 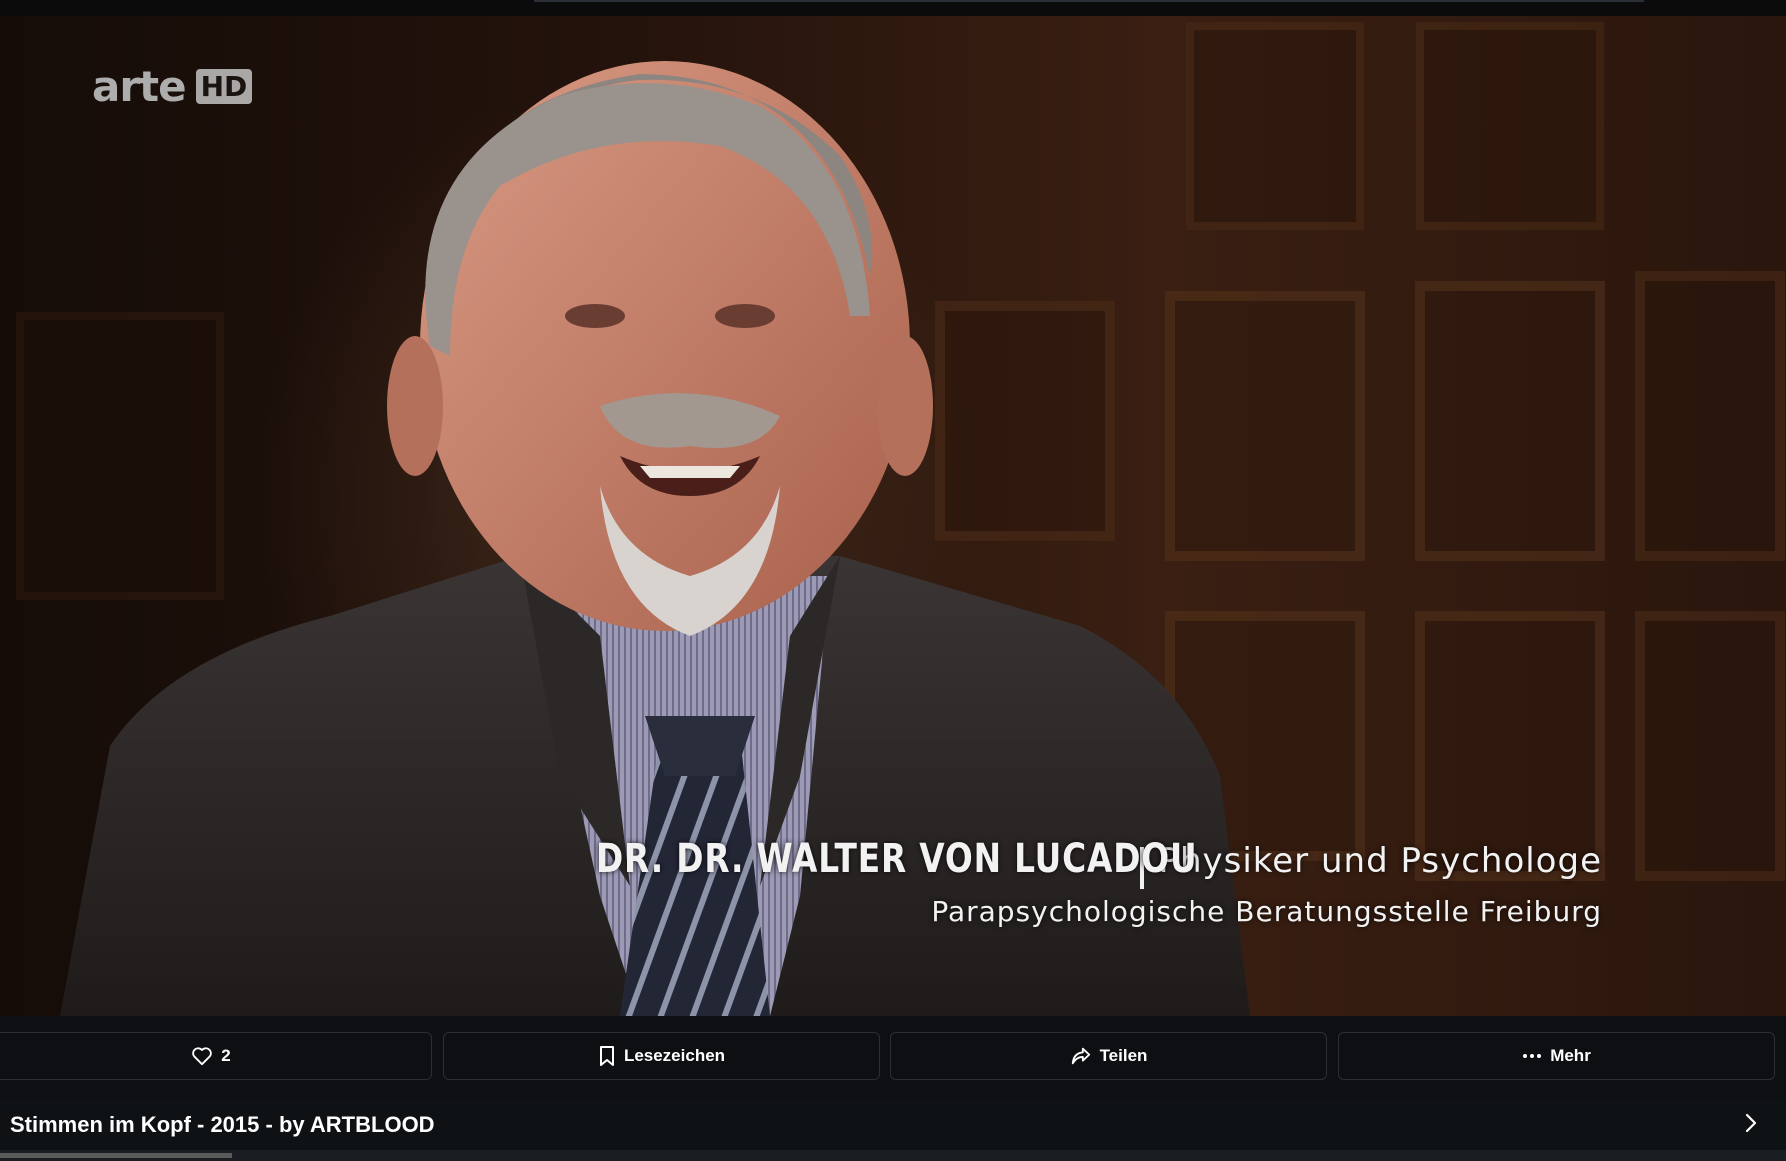 What do you see at coordinates (1380, 861) in the screenshot?
I see `caption-role: Physiker und Psychologe` at bounding box center [1380, 861].